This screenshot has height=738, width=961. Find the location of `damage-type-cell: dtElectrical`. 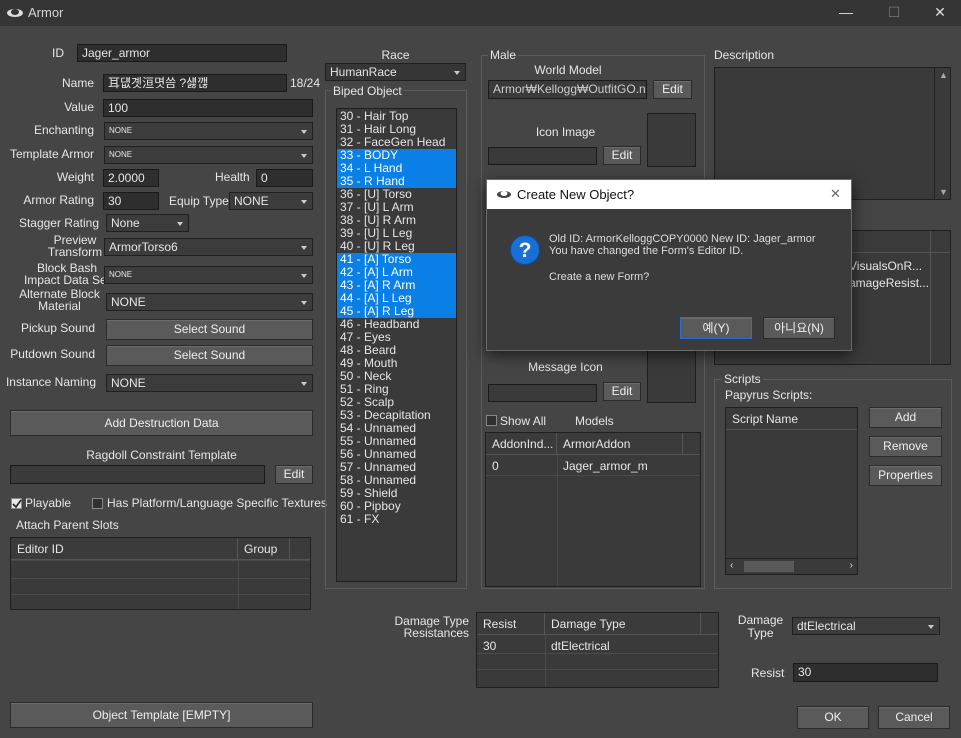

damage-type-cell: dtElectrical is located at coordinates (580, 646).